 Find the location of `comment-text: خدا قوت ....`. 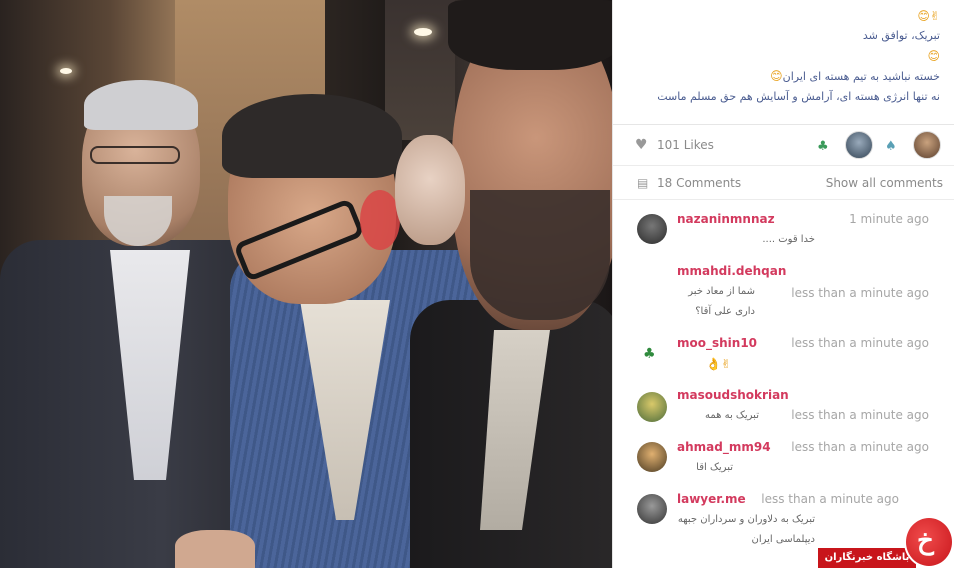

comment-text: خدا قوت .... is located at coordinates (788, 239).